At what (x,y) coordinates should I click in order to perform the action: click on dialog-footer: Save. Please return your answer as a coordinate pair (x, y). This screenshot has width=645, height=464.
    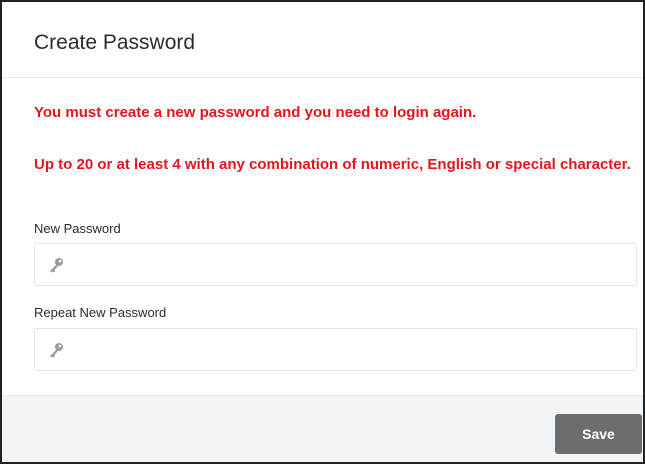
    Looking at the image, I should click on (322, 428).